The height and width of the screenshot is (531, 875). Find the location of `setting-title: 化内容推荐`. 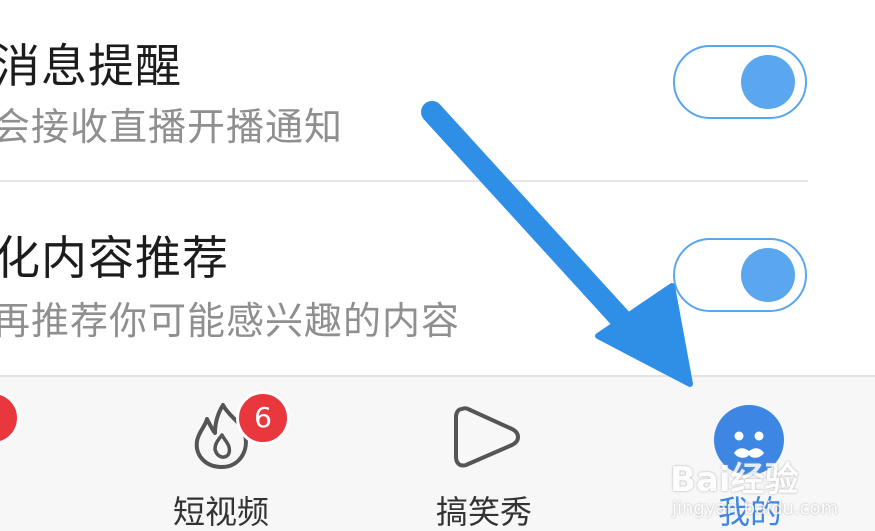

setting-title: 化内容推荐 is located at coordinates (114, 258).